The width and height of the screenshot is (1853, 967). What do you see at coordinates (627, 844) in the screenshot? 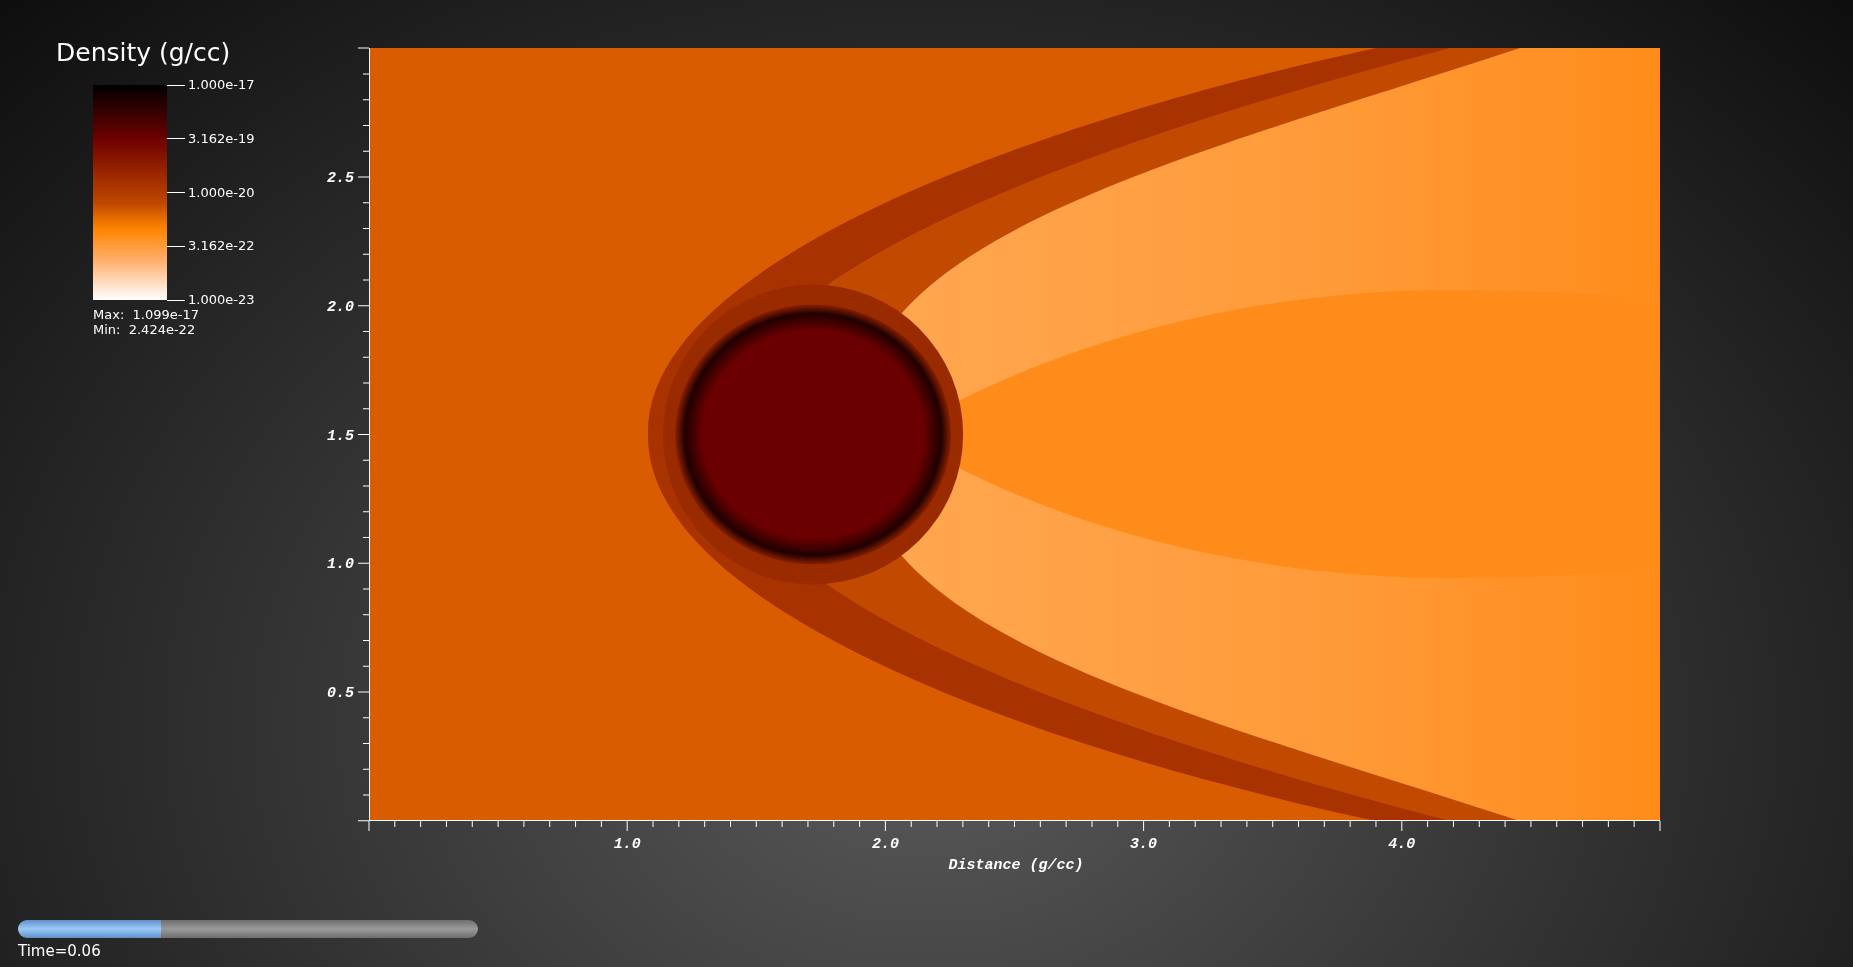
I see `x-tick-label: 1.0` at bounding box center [627, 844].